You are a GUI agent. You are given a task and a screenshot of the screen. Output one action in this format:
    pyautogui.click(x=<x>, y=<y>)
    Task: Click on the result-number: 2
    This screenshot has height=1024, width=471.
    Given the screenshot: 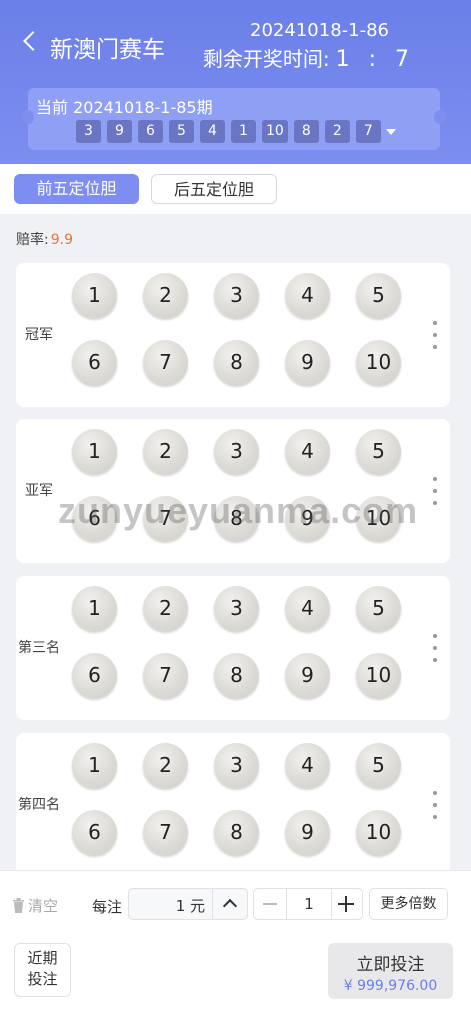 What is the action you would take?
    pyautogui.click(x=337, y=131)
    